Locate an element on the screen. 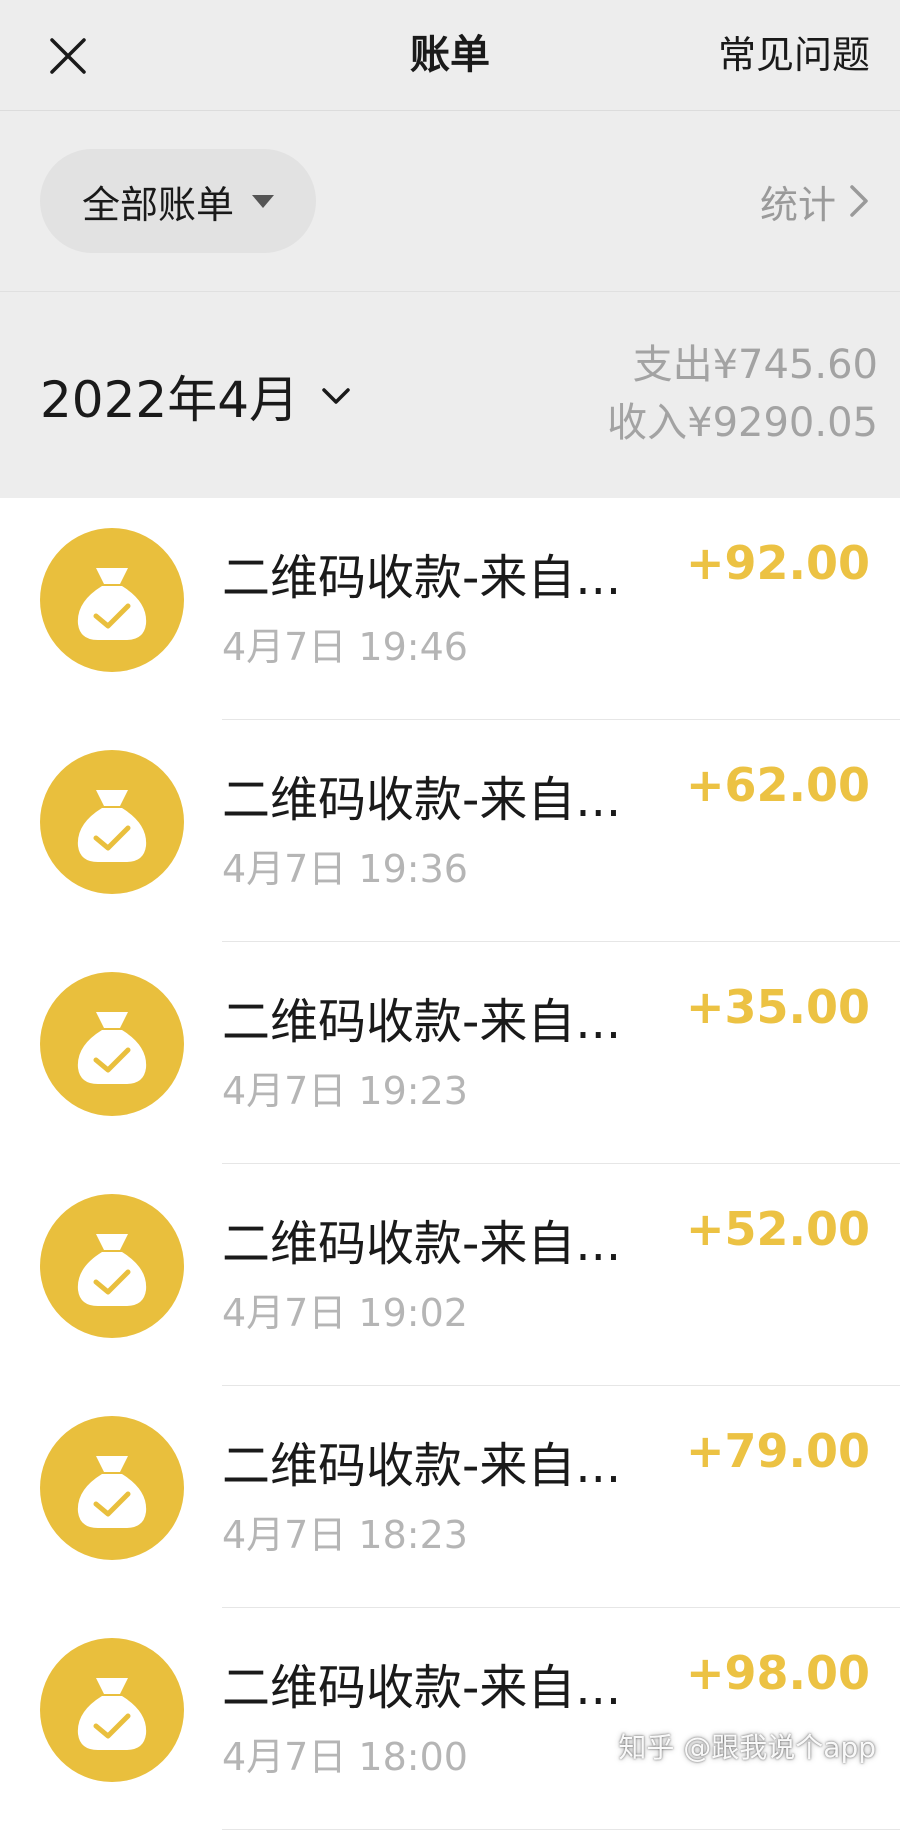  transaction-time: 4月7日 18:23 is located at coordinates (345, 1535).